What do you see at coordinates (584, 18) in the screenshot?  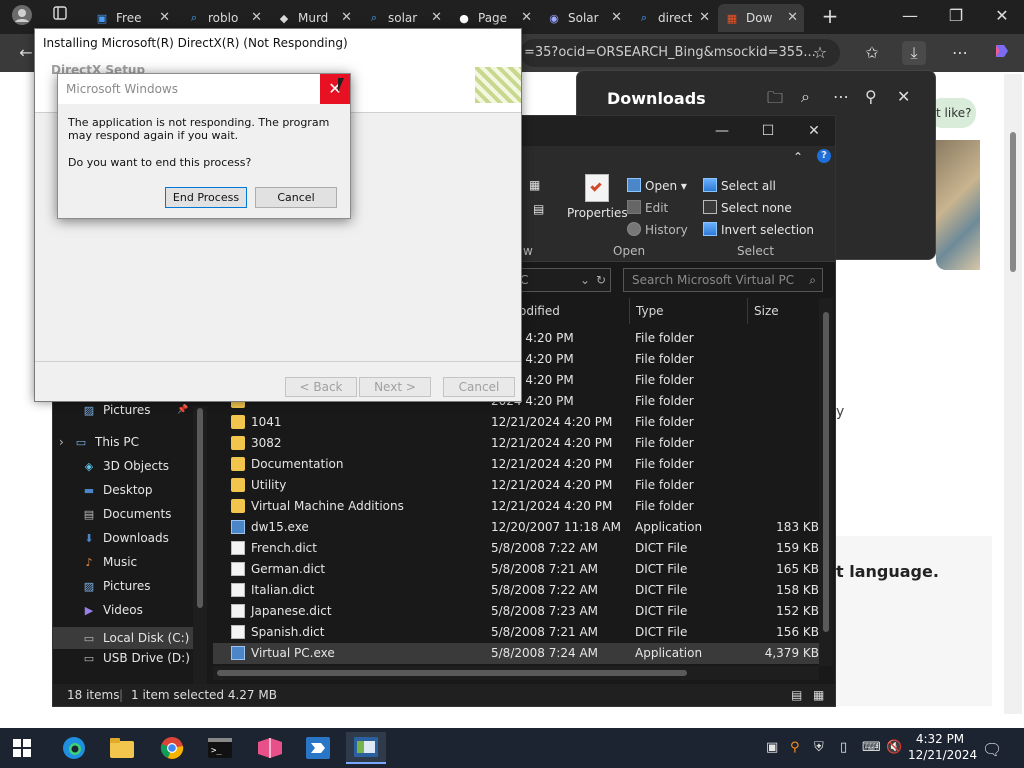 I see `browser-tab: ◉ Solar ✕` at bounding box center [584, 18].